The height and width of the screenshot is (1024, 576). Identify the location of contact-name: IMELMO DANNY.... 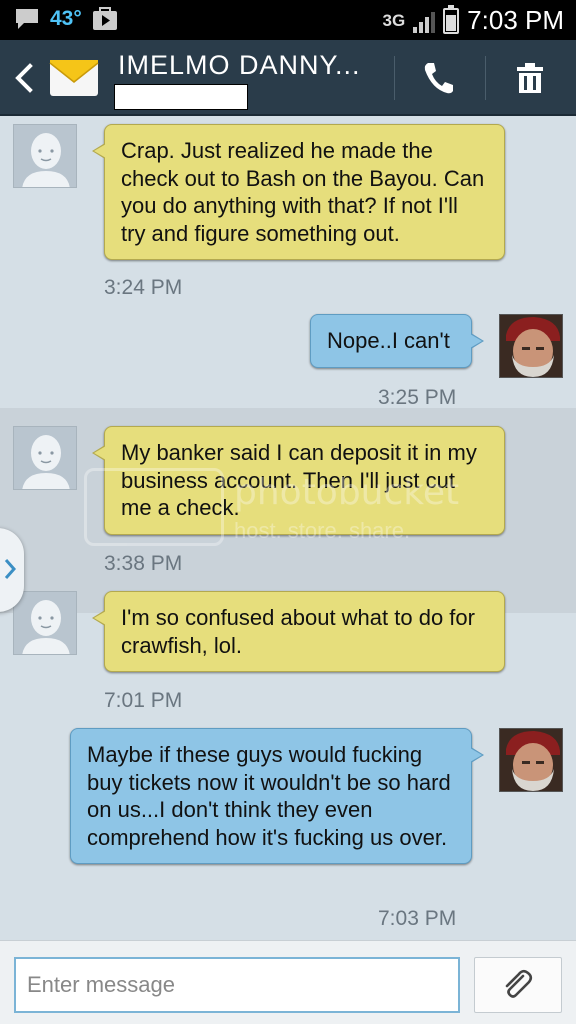
(239, 65).